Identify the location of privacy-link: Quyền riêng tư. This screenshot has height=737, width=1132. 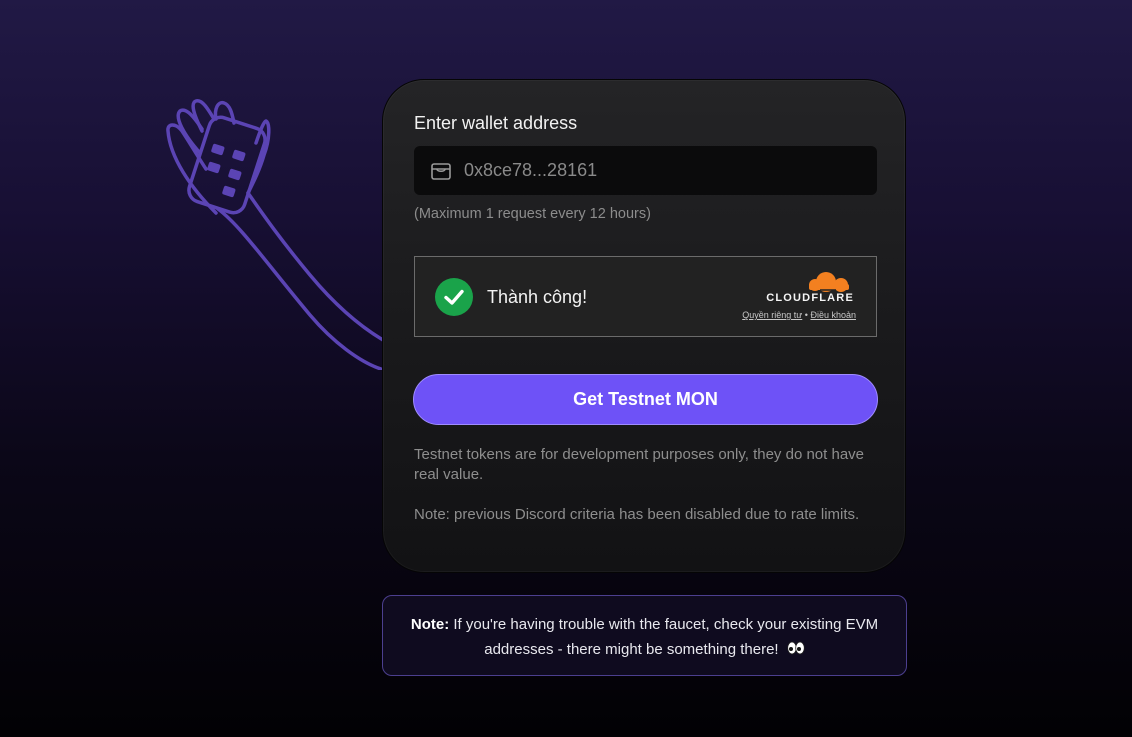
(772, 315).